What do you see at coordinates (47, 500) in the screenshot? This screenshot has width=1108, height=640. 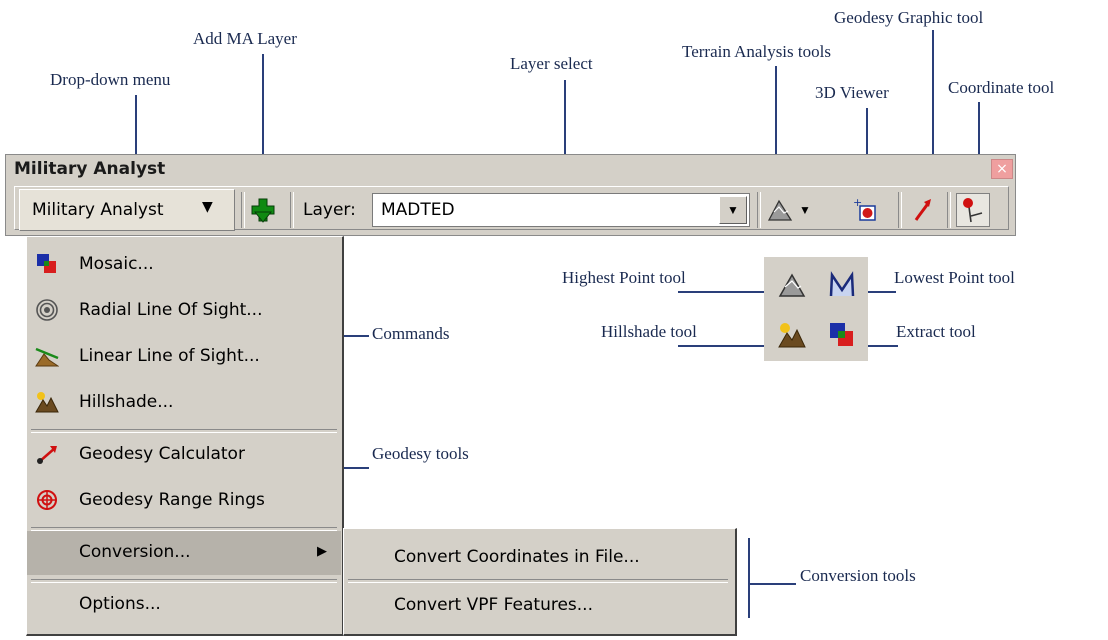 I see `range-rings-icon` at bounding box center [47, 500].